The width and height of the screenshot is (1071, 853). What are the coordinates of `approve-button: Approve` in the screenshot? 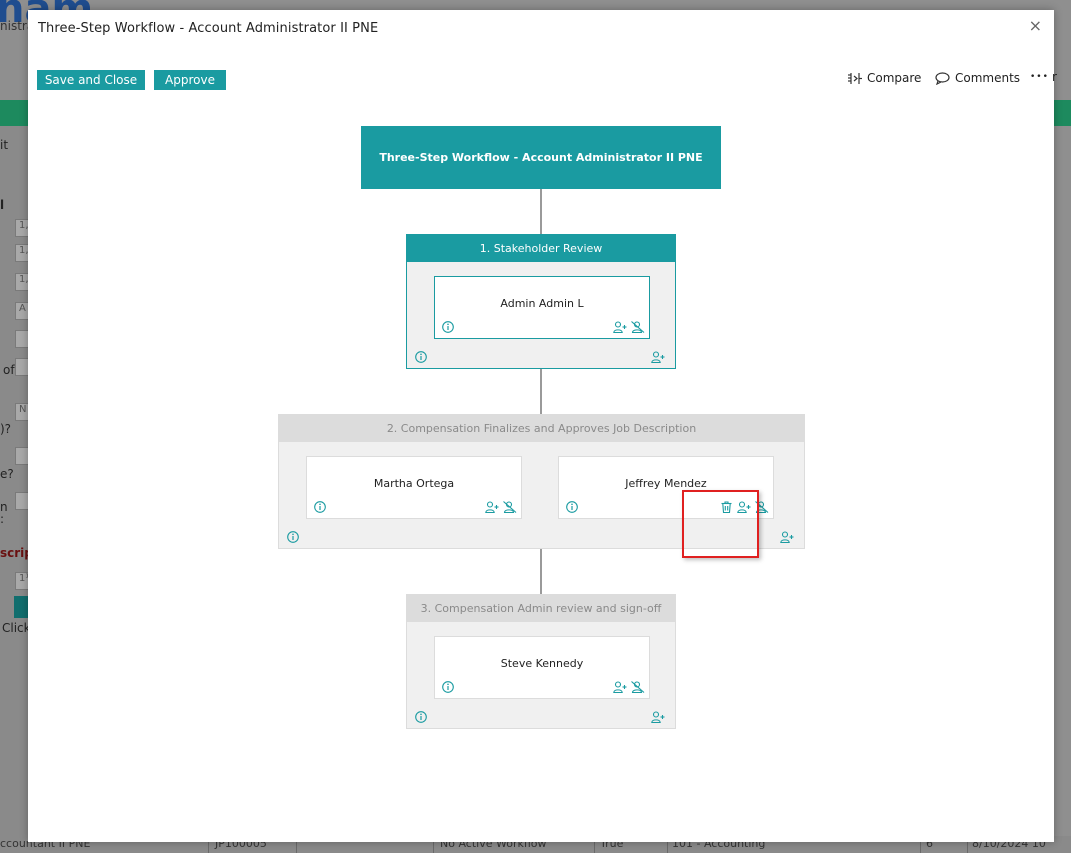 It's located at (190, 80).